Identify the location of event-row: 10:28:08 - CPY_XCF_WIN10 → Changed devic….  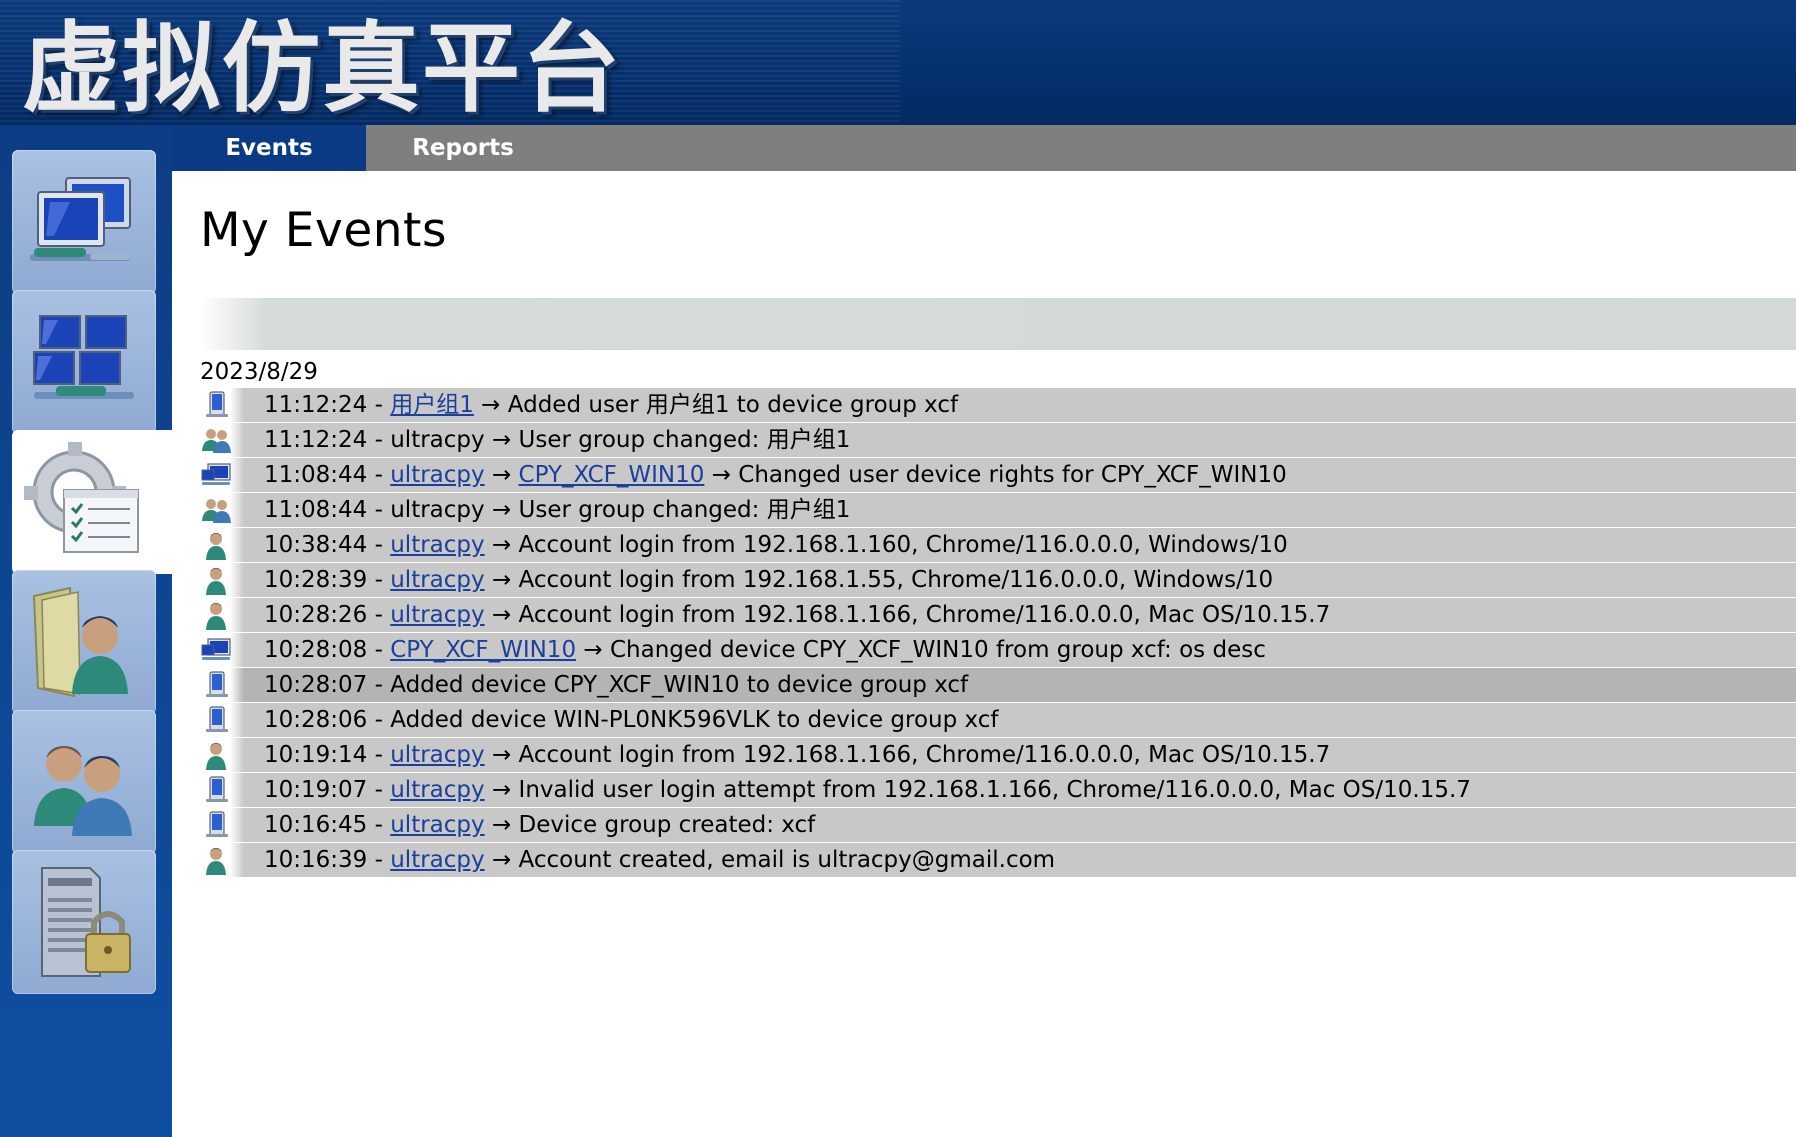
(998, 650).